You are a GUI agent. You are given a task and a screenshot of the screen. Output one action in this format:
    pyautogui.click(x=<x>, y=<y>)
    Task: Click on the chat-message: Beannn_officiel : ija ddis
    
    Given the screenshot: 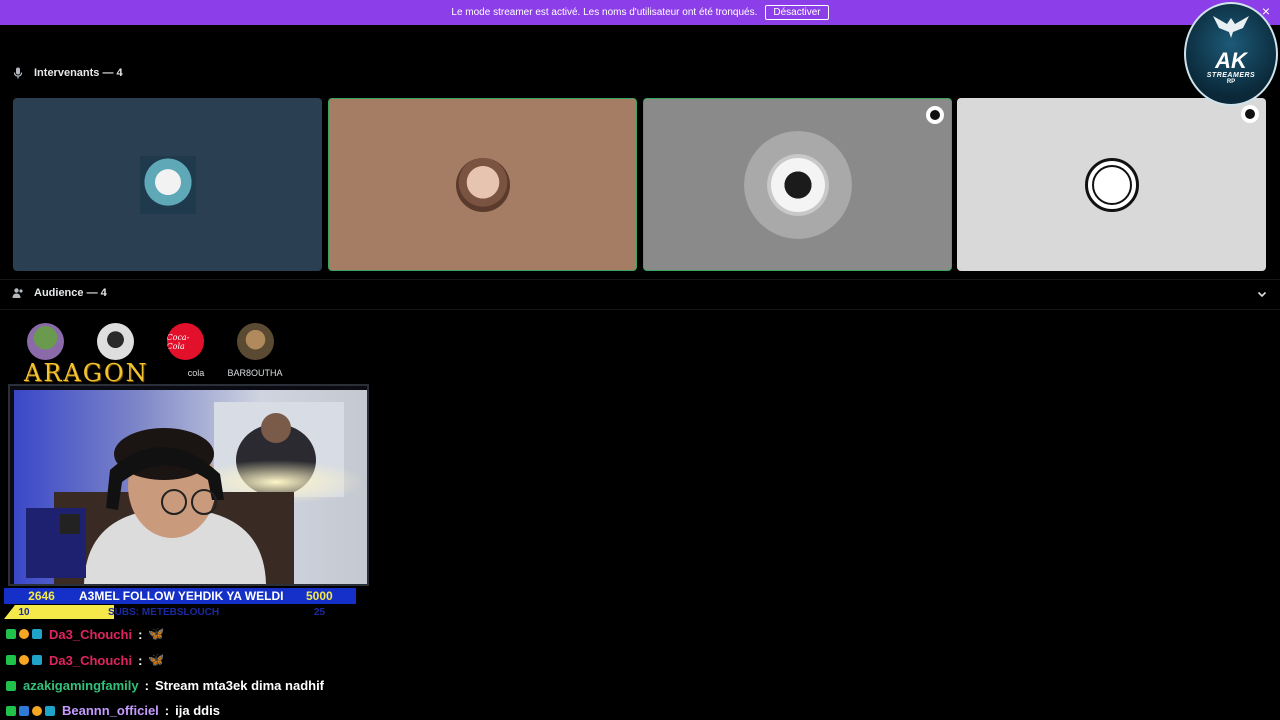 What is the action you would take?
    pyautogui.click(x=113, y=710)
    